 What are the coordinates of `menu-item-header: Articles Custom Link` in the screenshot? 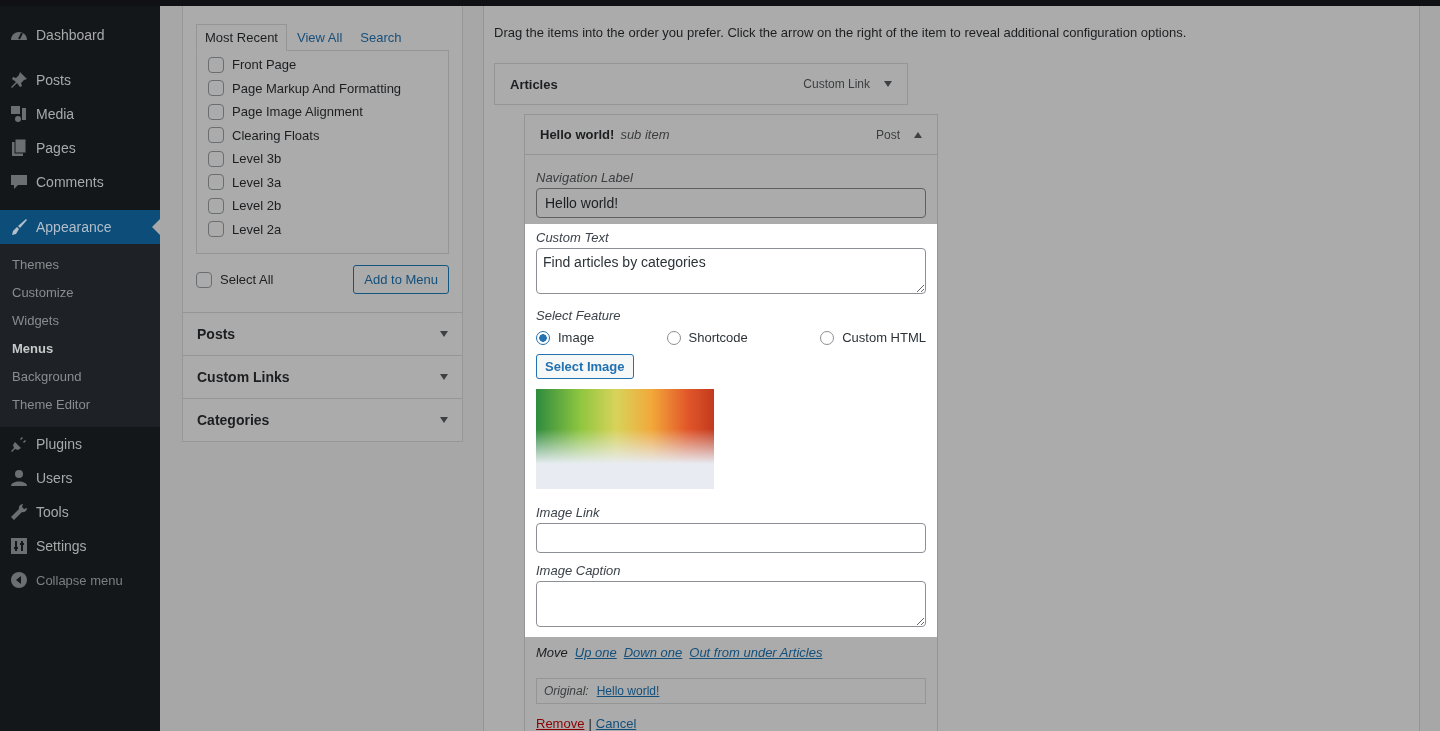 It's located at (701, 84).